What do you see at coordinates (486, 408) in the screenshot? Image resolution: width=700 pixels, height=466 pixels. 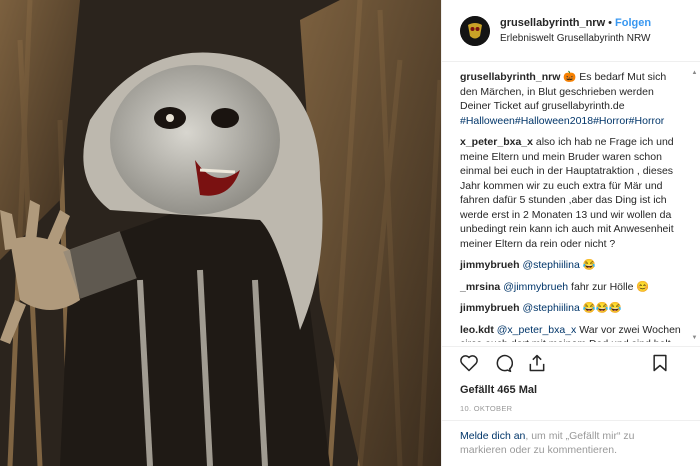 I see `post-date: 10. OKTOBER` at bounding box center [486, 408].